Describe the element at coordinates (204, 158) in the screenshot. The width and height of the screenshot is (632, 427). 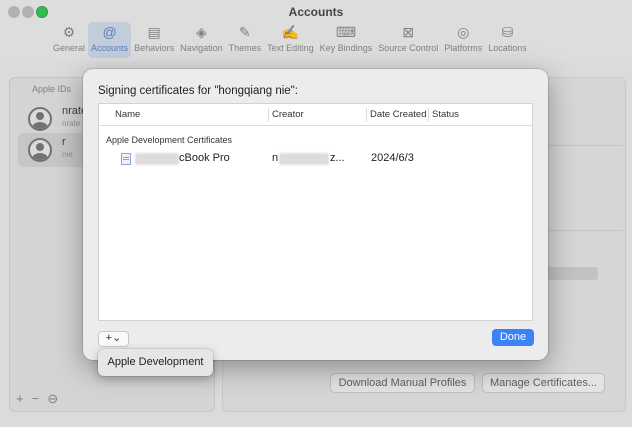
I see `certificate-name: cBook Pro` at that location.